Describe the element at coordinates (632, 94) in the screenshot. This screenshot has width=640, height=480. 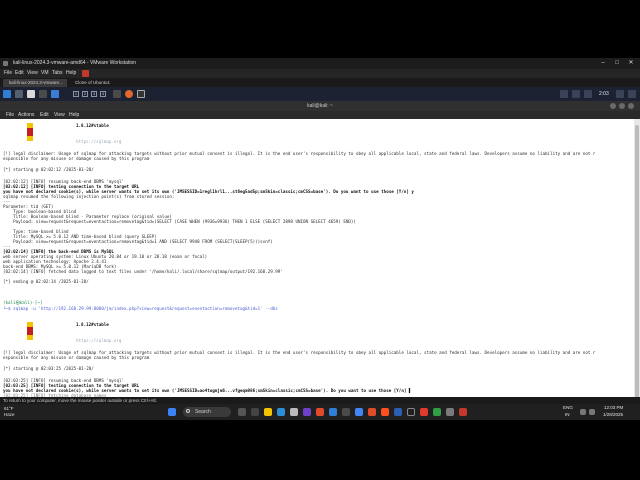
I see `power-icon` at that location.